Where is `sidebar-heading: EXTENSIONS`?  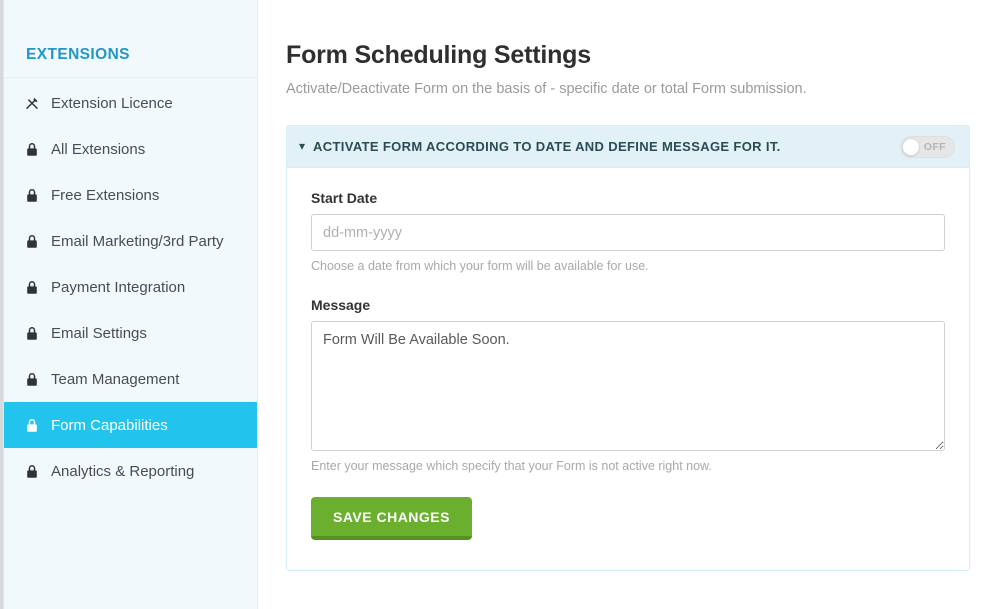
sidebar-heading: EXTENSIONS is located at coordinates (130, 39).